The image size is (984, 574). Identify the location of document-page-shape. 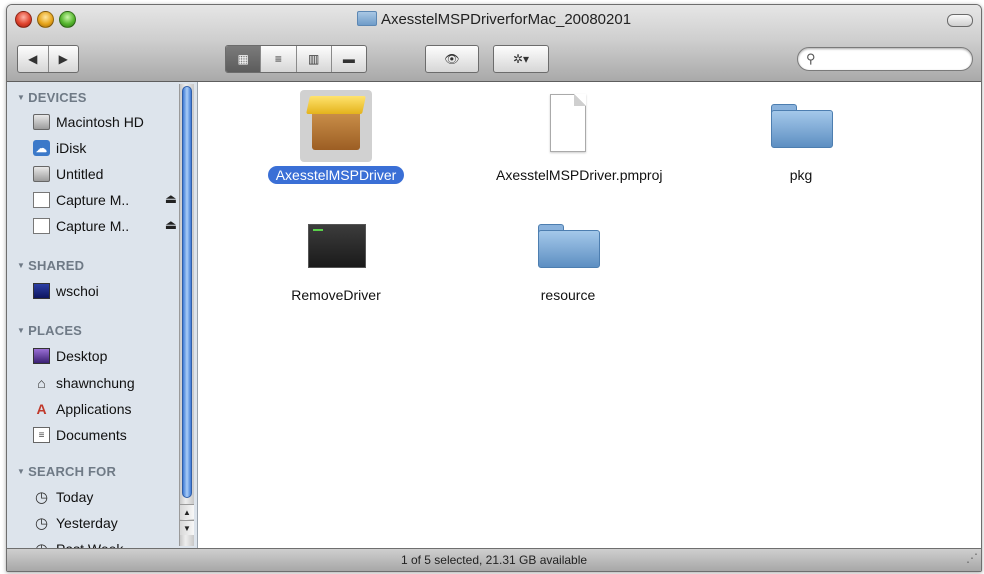
(568, 123).